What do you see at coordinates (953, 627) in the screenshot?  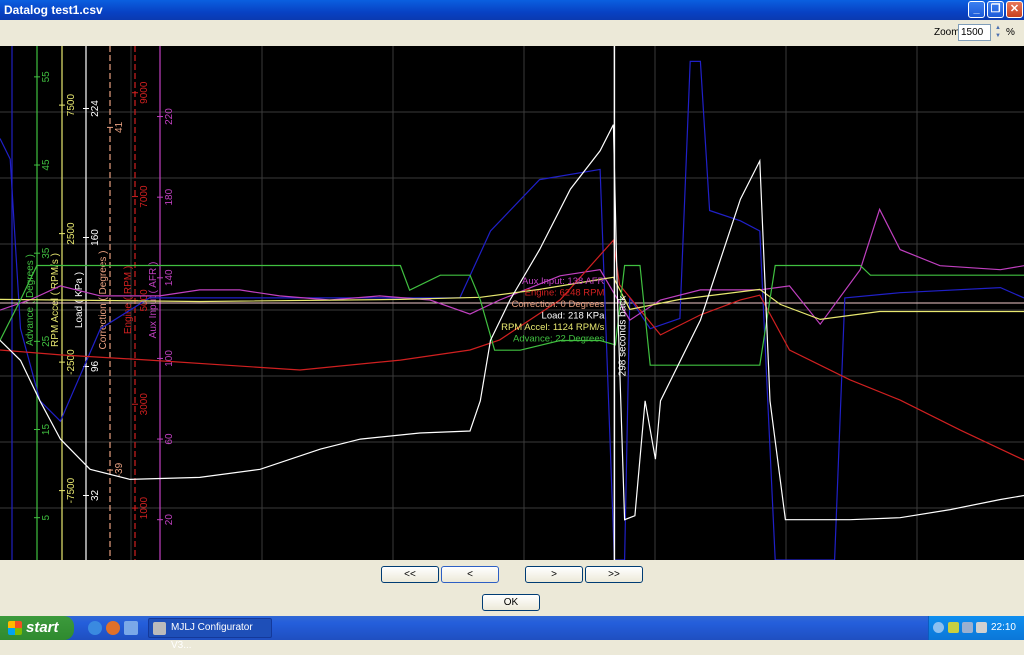 I see `tray-app-icon` at bounding box center [953, 627].